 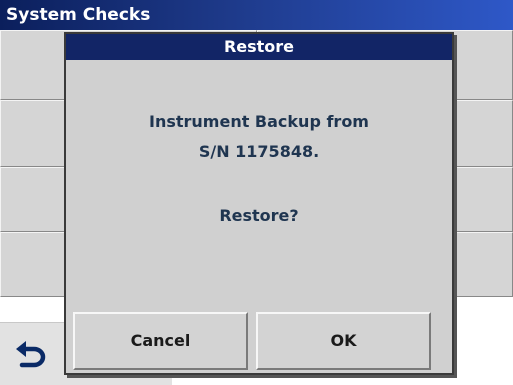 What do you see at coordinates (259, 151) in the screenshot?
I see `dialog-message-line-2: S/N 1175848.` at bounding box center [259, 151].